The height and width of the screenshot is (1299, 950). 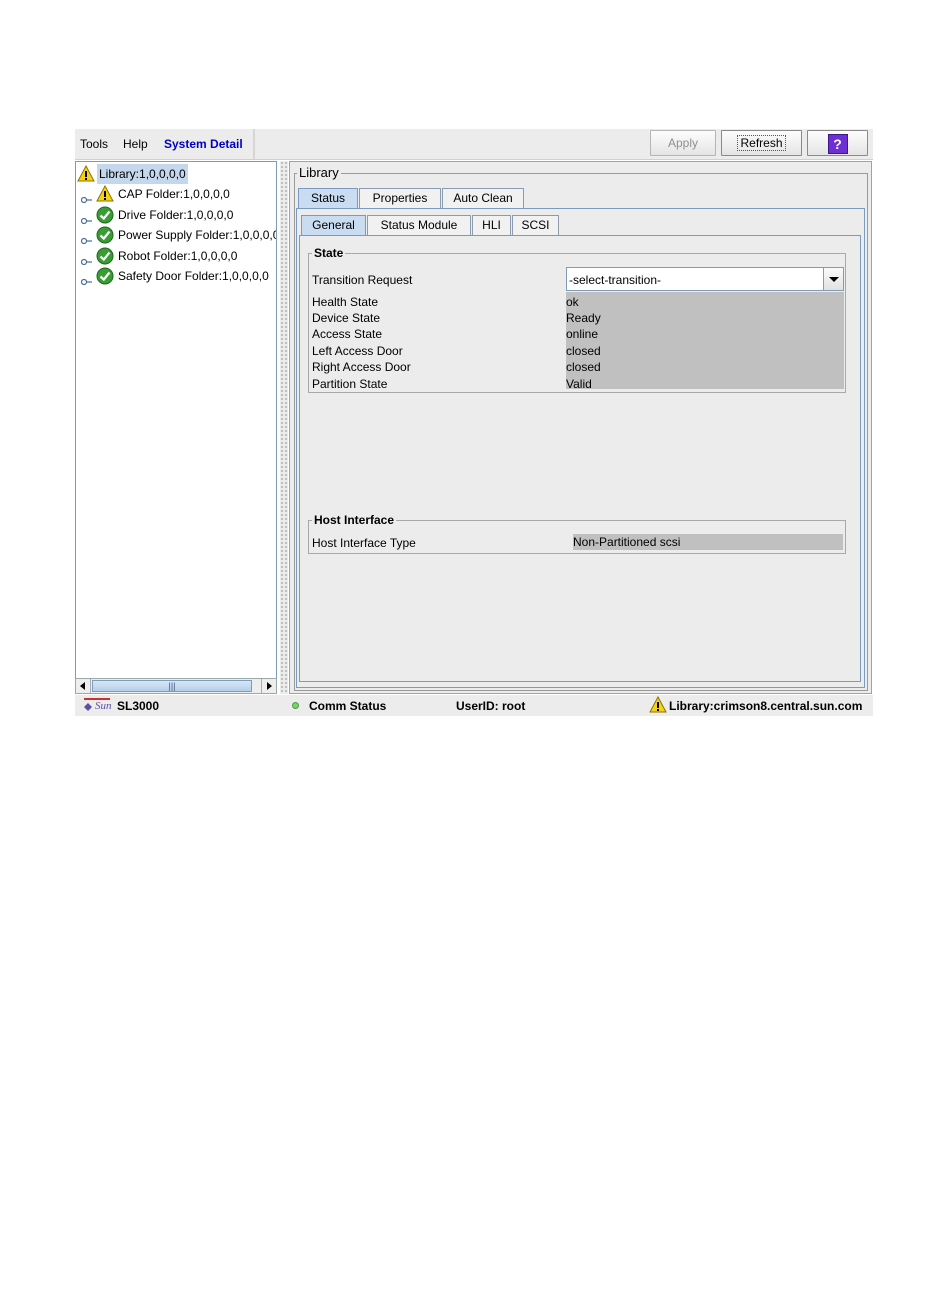 I want to click on subtab-label: HLI, so click(x=491, y=225).